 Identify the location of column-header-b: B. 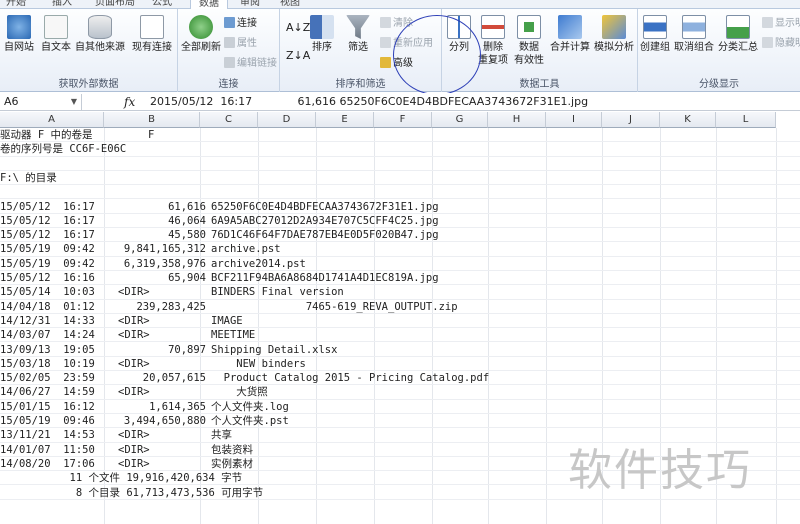
(152, 120).